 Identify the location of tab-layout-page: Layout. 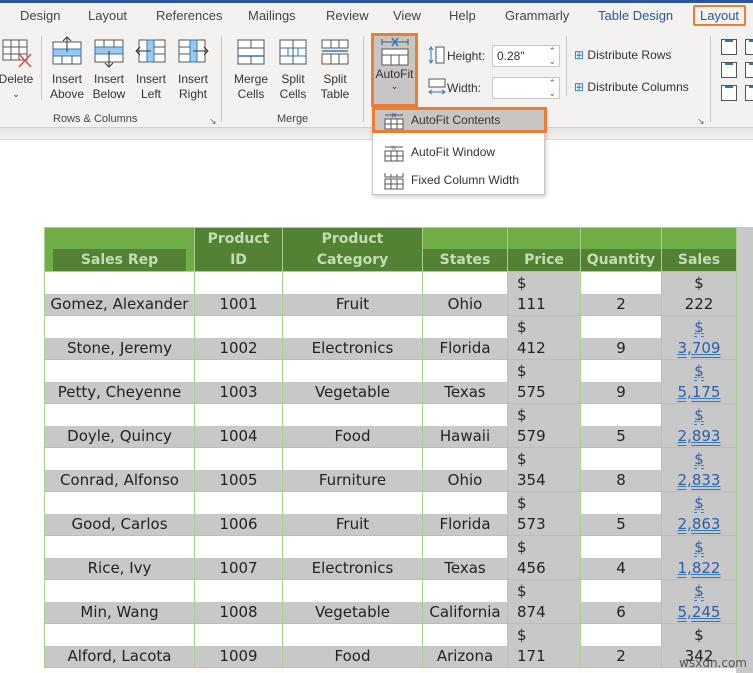
(107, 15).